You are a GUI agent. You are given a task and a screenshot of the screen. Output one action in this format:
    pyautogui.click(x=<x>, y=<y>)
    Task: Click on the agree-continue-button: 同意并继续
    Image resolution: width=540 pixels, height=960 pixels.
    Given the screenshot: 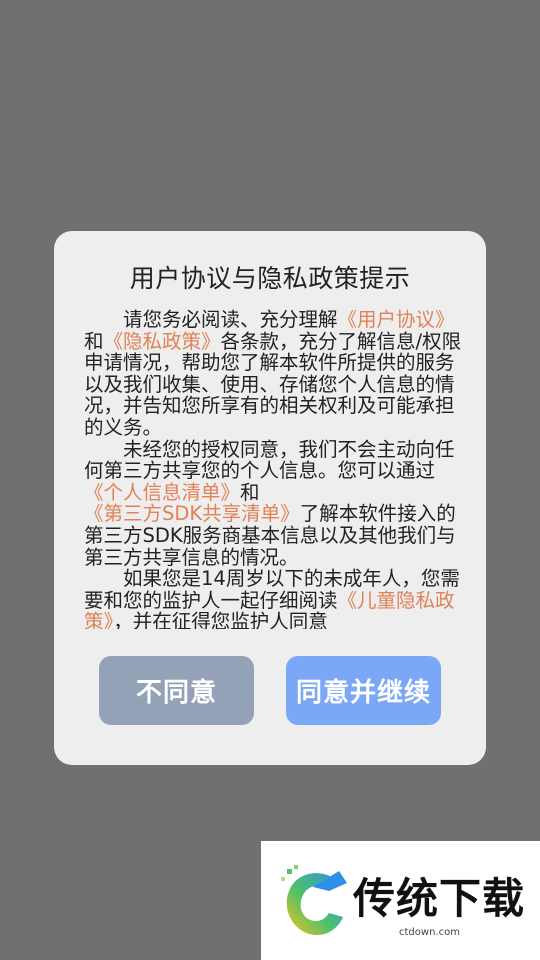 What is the action you would take?
    pyautogui.click(x=363, y=690)
    